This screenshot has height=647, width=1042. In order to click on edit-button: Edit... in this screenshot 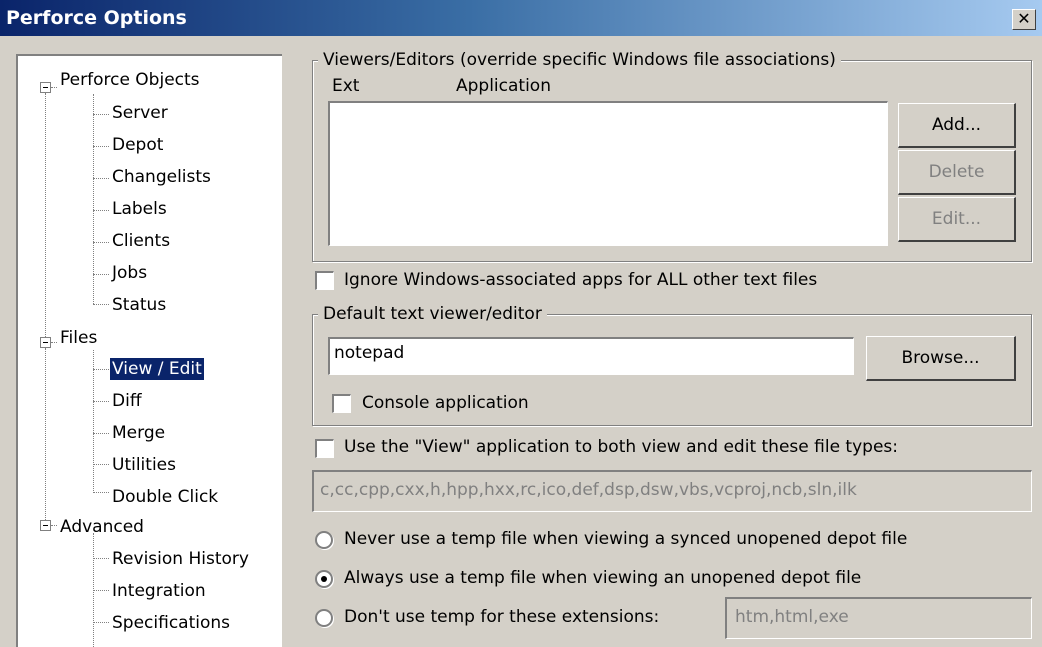, I will do `click(957, 219)`.